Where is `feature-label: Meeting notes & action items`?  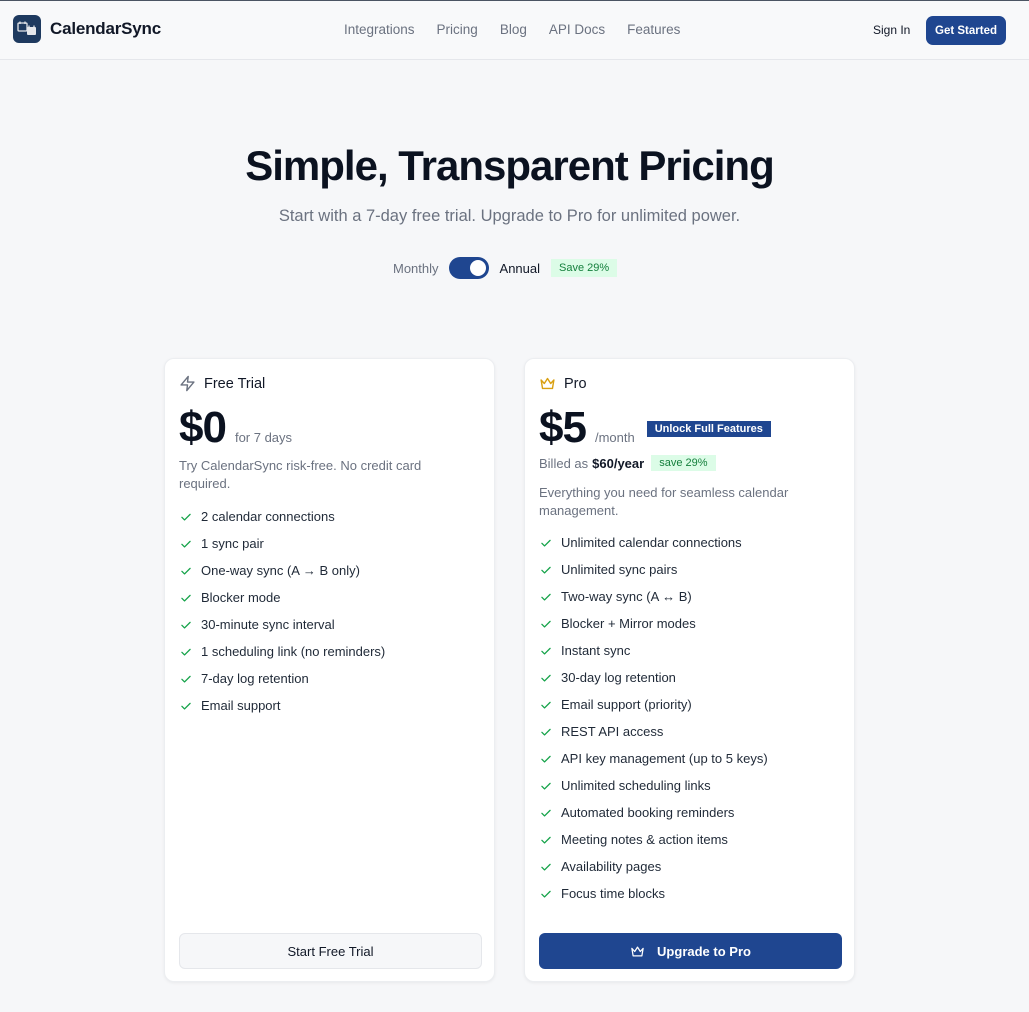 feature-label: Meeting notes & action items is located at coordinates (644, 839).